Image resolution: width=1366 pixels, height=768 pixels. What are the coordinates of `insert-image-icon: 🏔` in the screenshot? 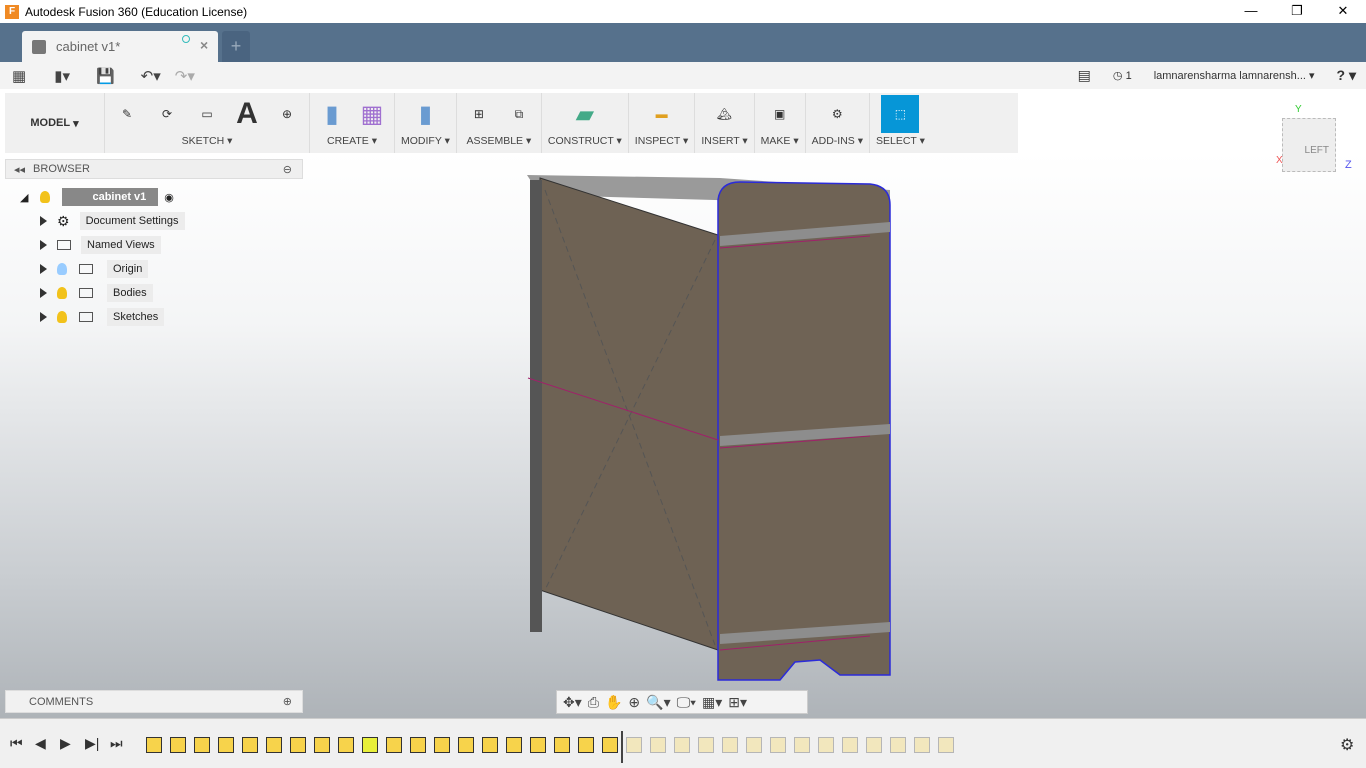 It's located at (724, 114).